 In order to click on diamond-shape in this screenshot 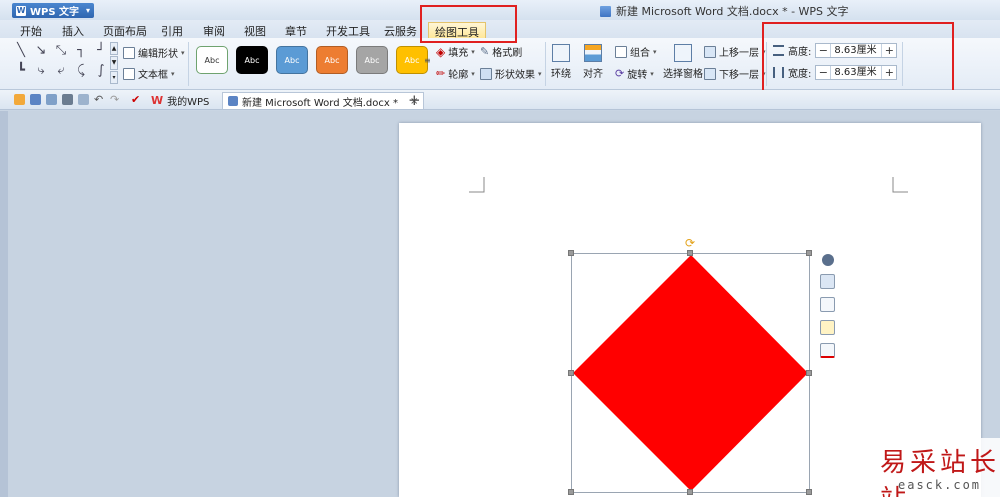, I will do `click(691, 373)`.